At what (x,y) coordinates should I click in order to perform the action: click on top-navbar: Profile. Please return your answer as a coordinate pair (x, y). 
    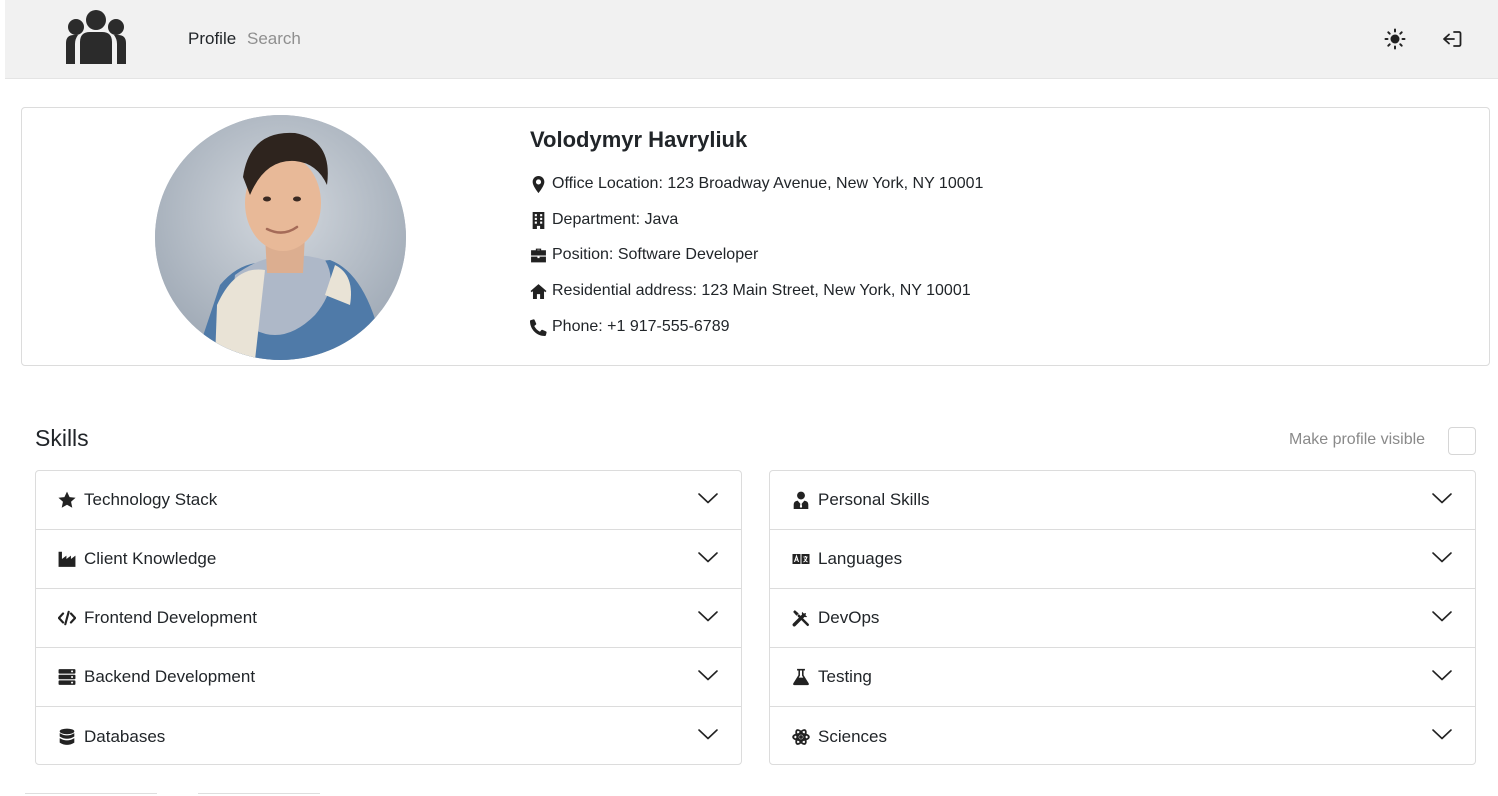
    Looking at the image, I should click on (751, 39).